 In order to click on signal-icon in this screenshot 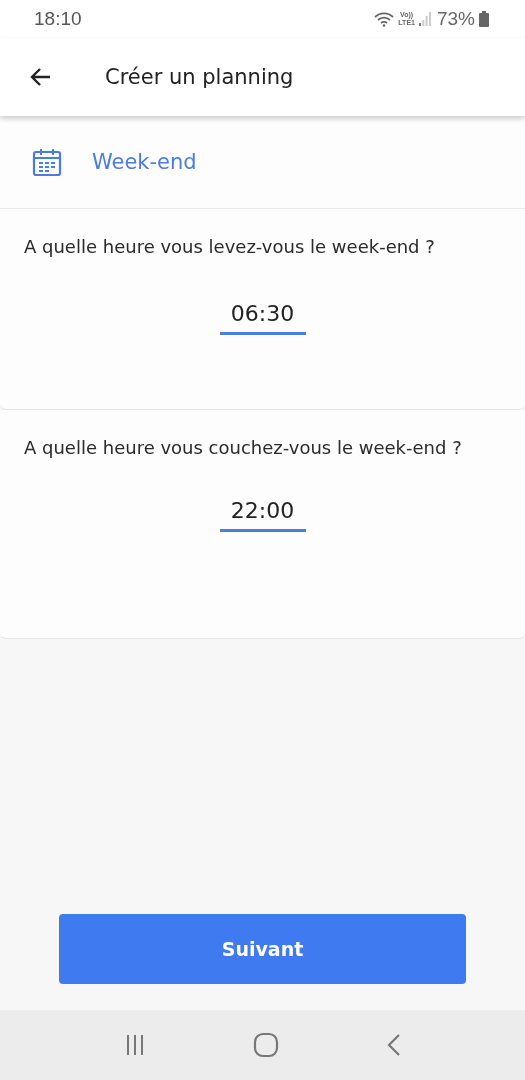, I will do `click(424, 19)`.